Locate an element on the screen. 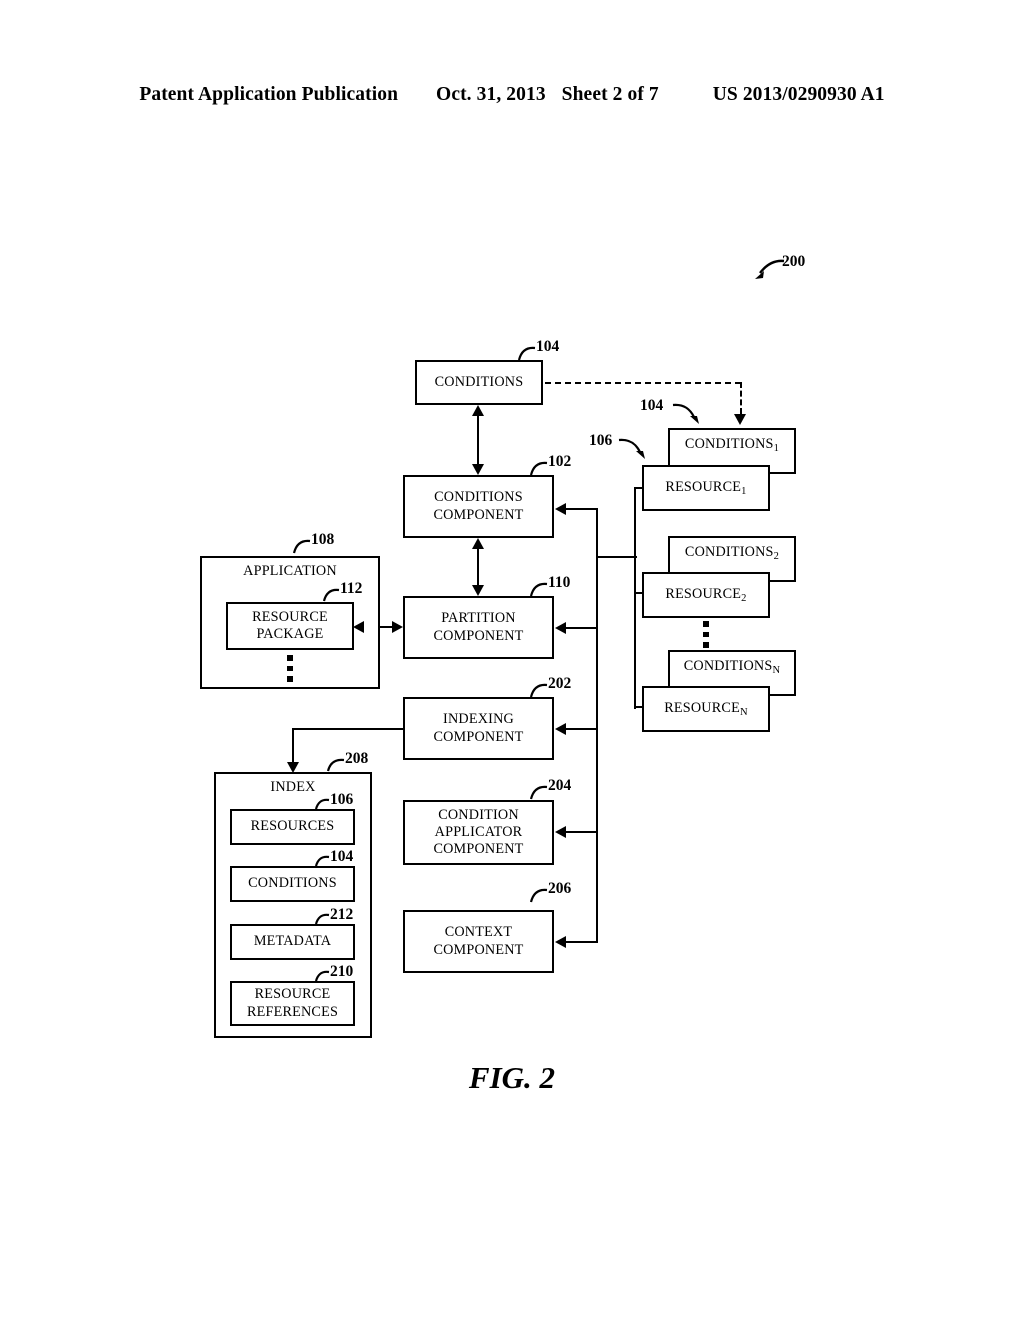  context-component-block: CONTEXT COMPONENT is located at coordinates (478, 941).